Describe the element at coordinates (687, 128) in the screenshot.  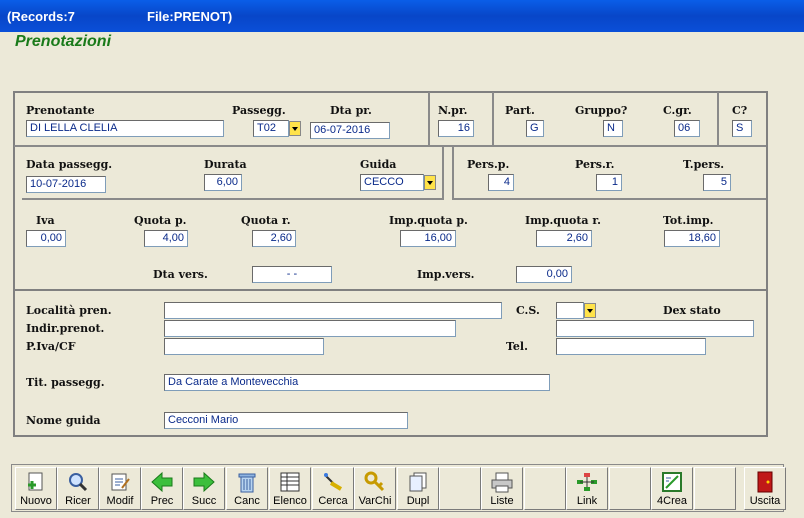
I see `cgr-field: 06` at that location.